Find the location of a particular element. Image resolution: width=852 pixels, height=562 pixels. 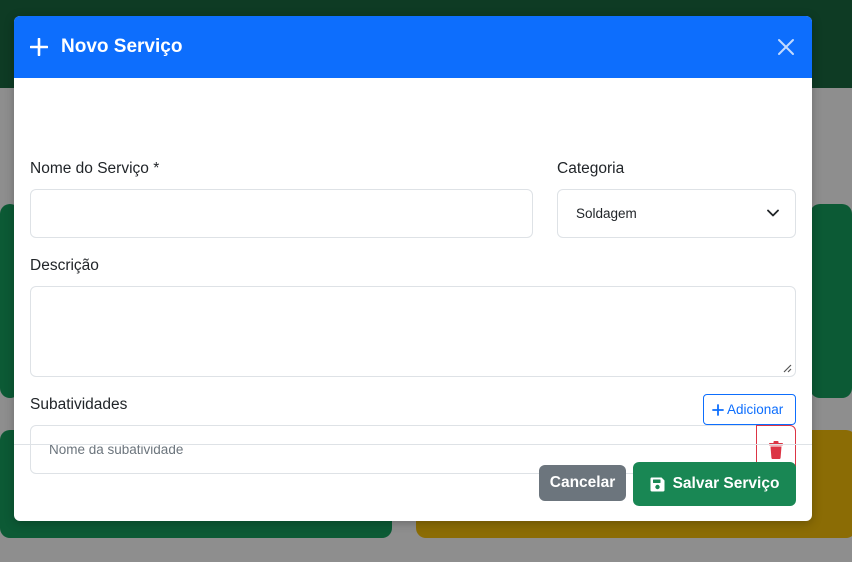

add-subactivity-button: Adicionar is located at coordinates (749, 409).